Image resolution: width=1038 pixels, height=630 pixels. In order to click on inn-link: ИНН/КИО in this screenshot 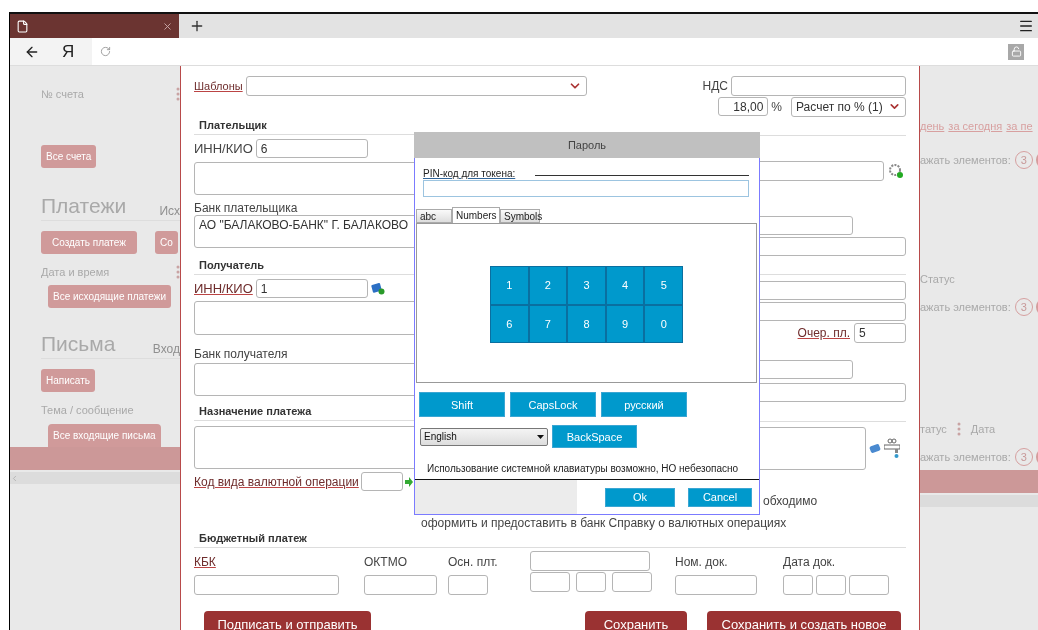, I will do `click(223, 288)`.